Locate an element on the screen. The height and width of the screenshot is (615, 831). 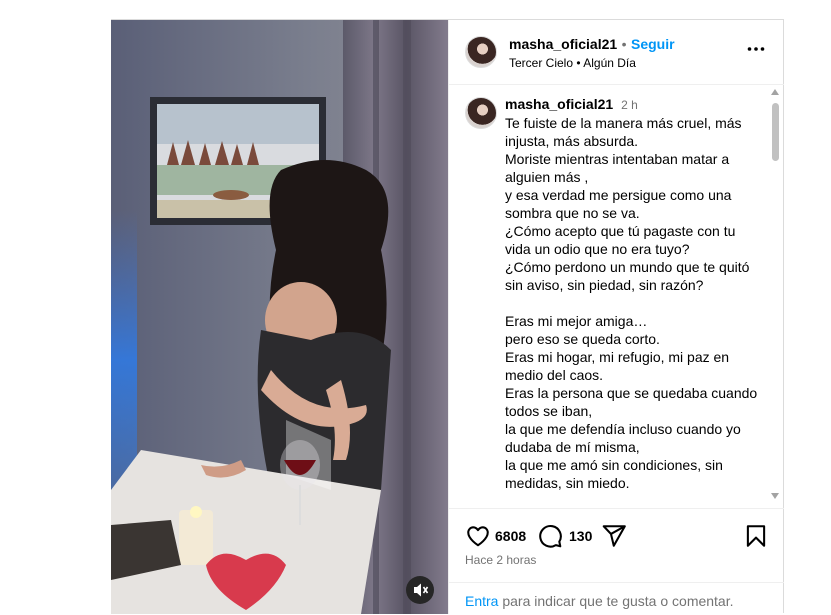
save-button is located at coordinates (756, 536).